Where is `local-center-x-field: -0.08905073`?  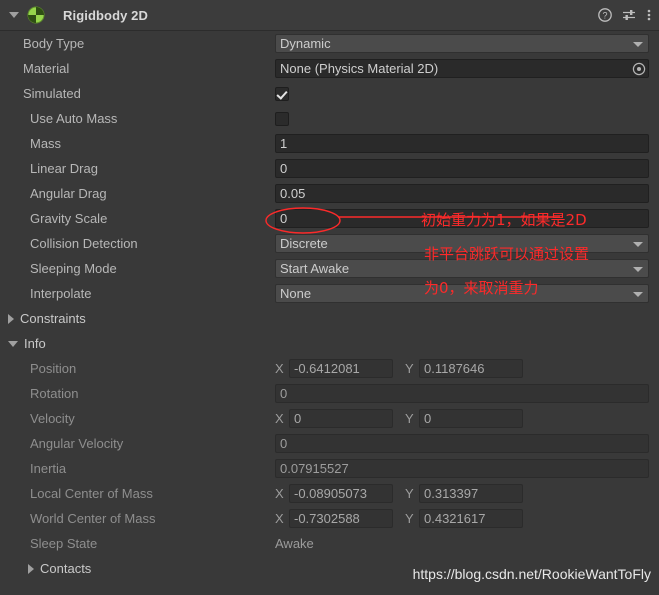
local-center-x-field: -0.08905073 is located at coordinates (341, 493).